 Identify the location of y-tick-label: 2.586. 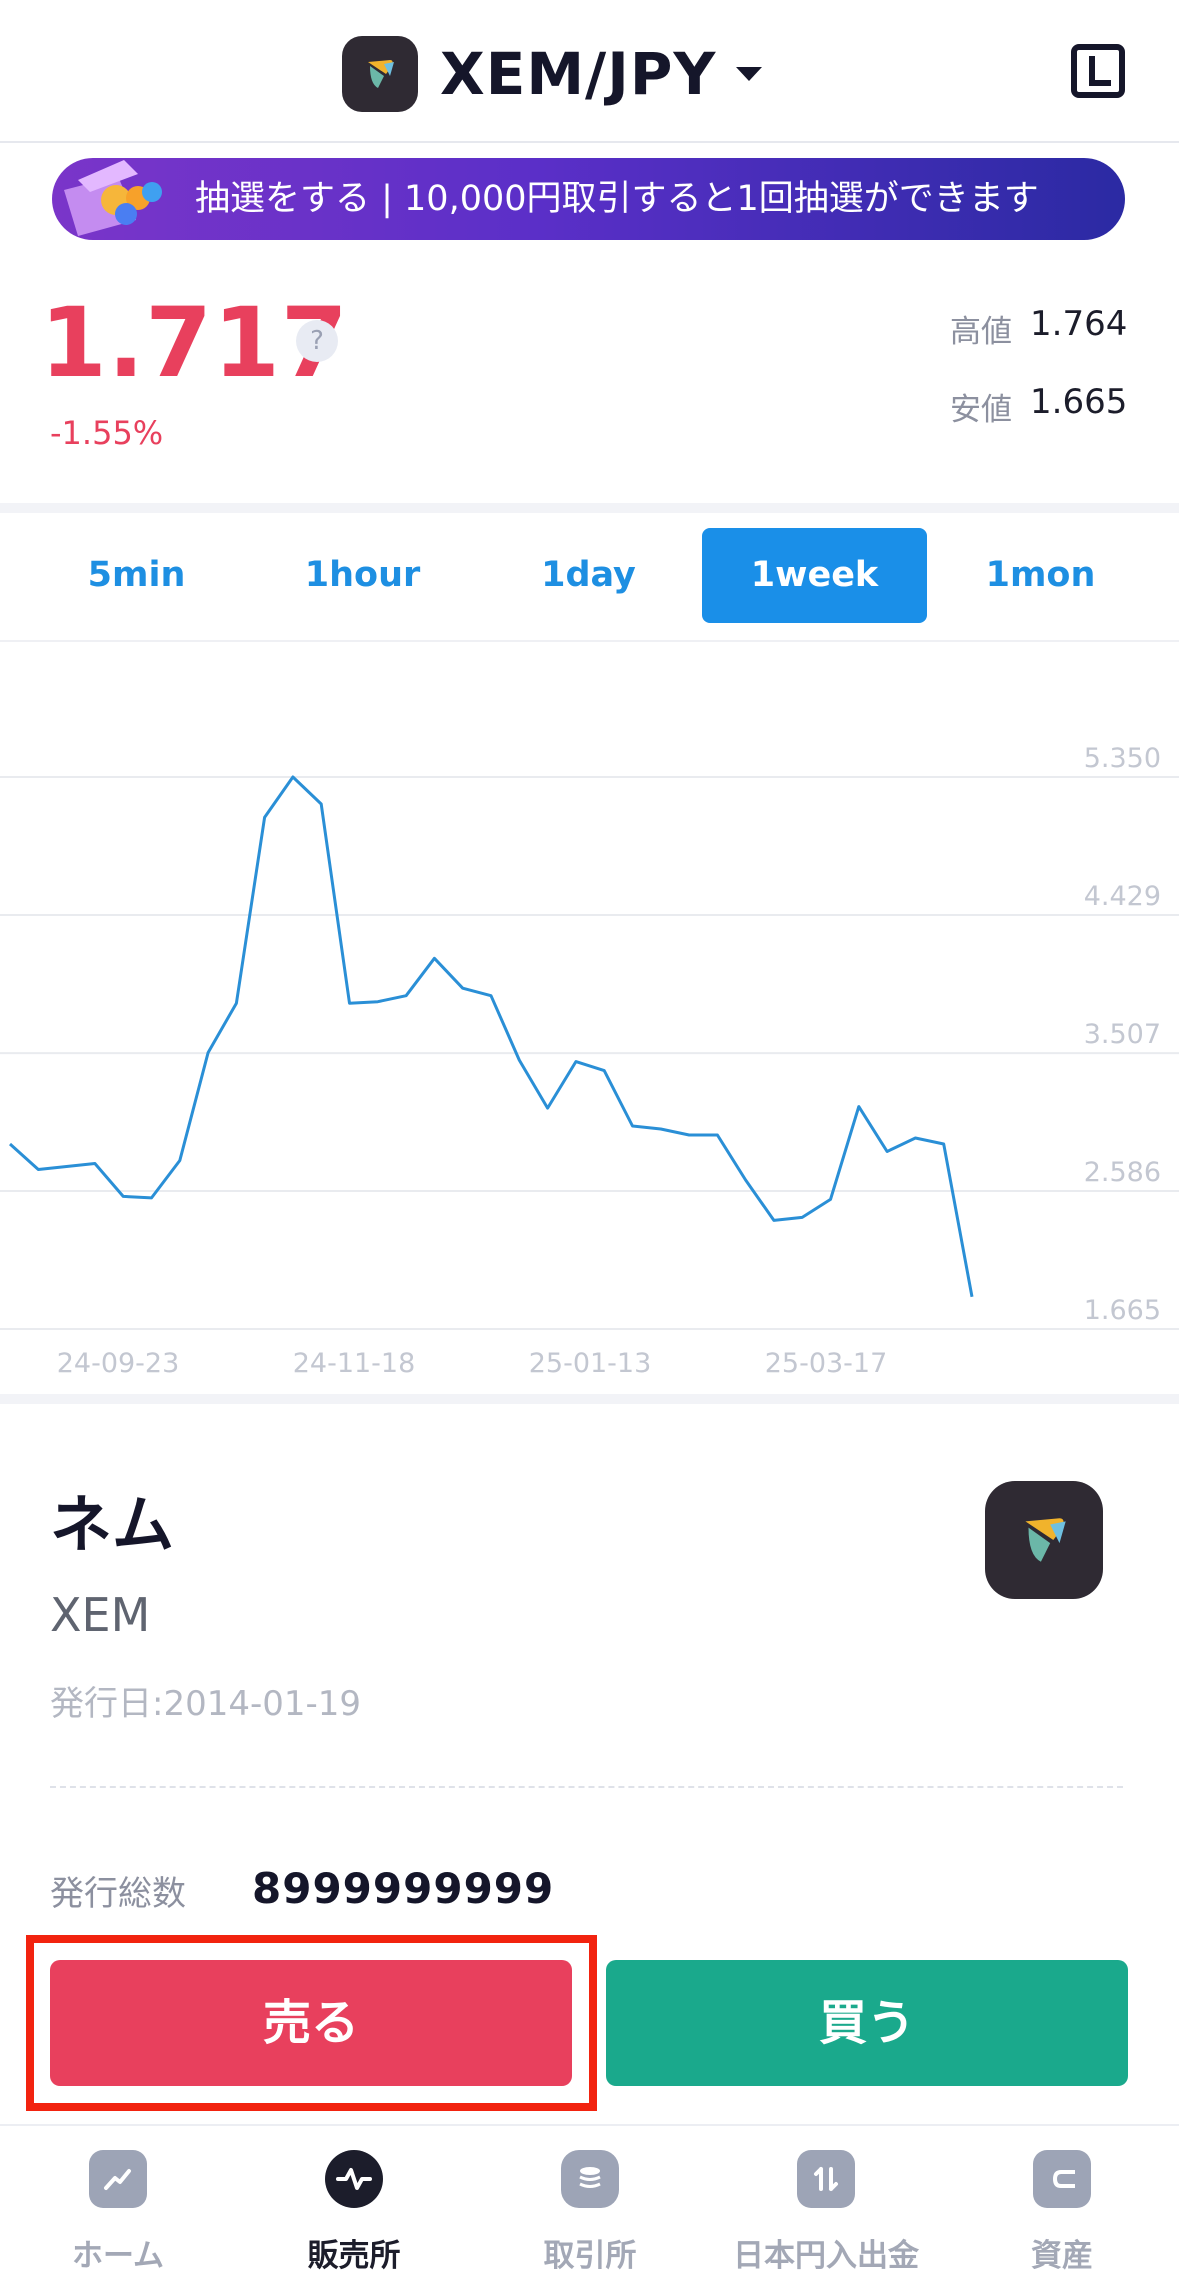
(1122, 1172).